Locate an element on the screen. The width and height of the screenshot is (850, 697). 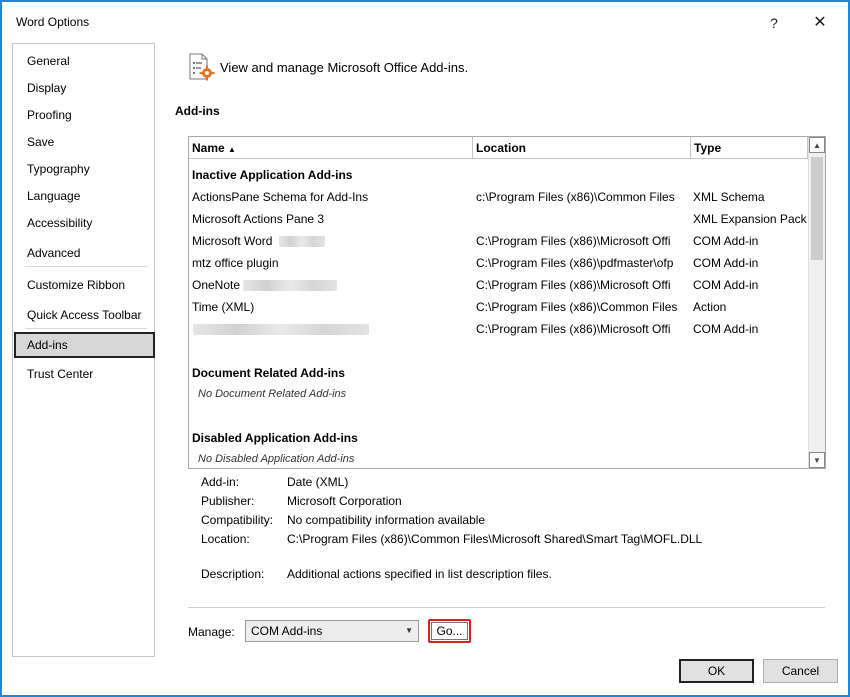
manage-select-value: COM Add-ins is located at coordinates (287, 631).